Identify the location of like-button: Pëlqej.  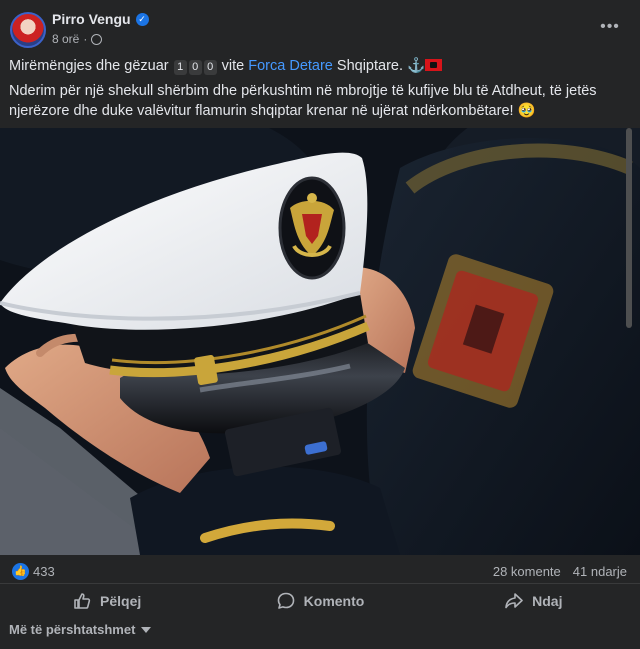
(106, 600).